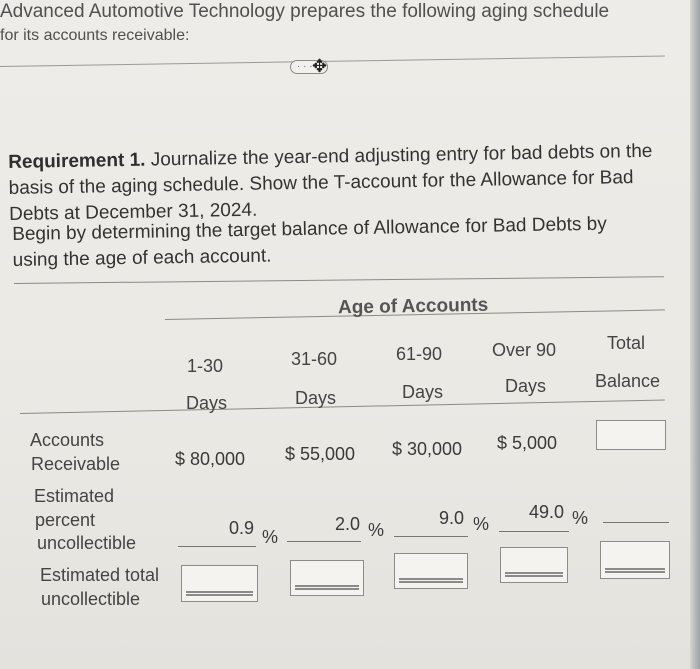  Describe the element at coordinates (695, 334) in the screenshot. I see `screen-edge` at that location.